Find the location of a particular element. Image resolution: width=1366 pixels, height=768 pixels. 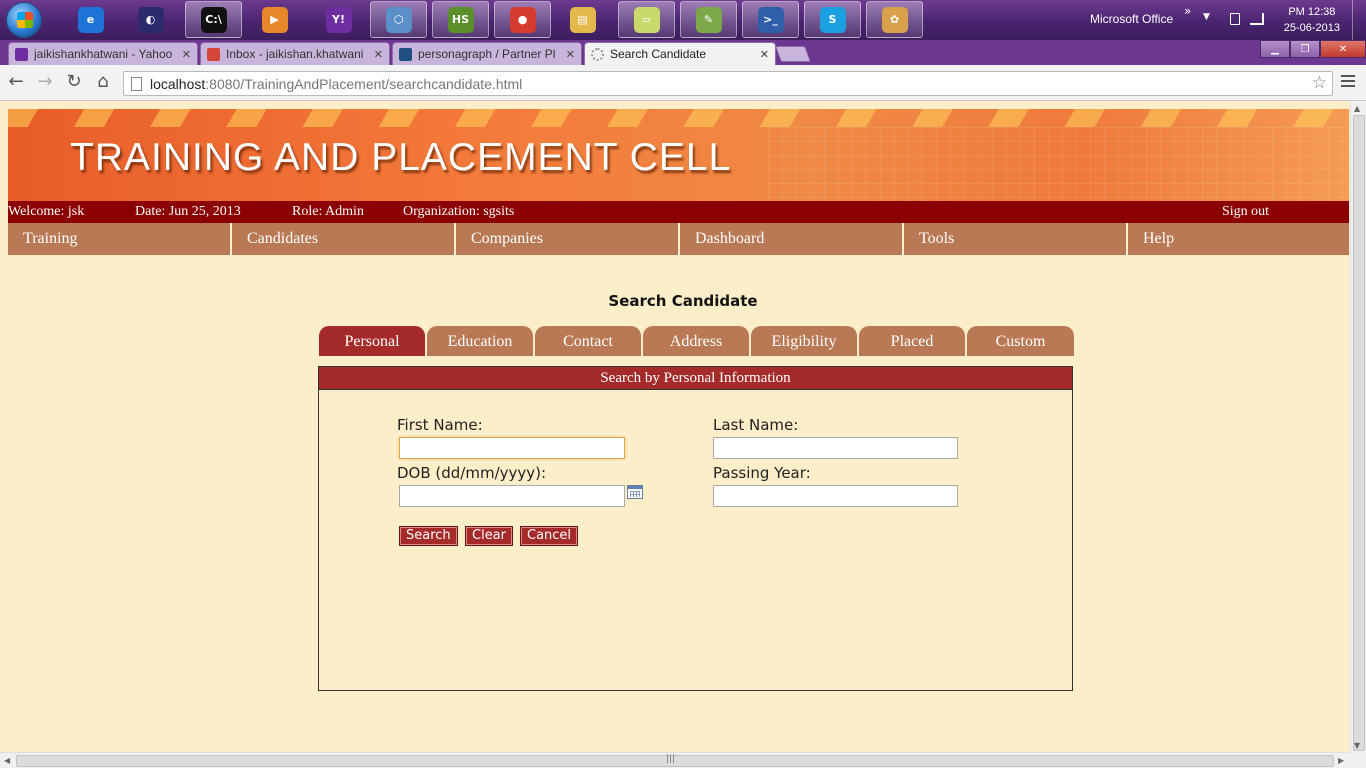

loading-icon is located at coordinates (597, 54).